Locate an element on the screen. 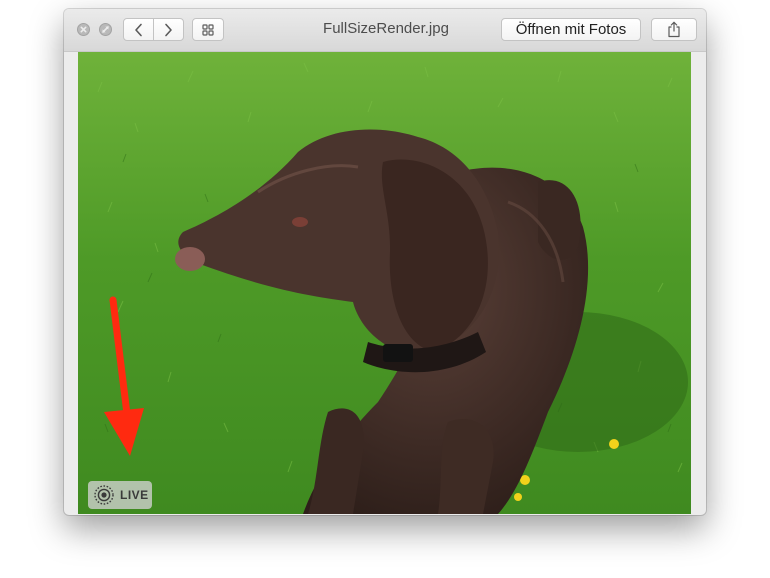 Image resolution: width=770 pixels, height=578 pixels. chevron-left-icon is located at coordinates (138, 29).